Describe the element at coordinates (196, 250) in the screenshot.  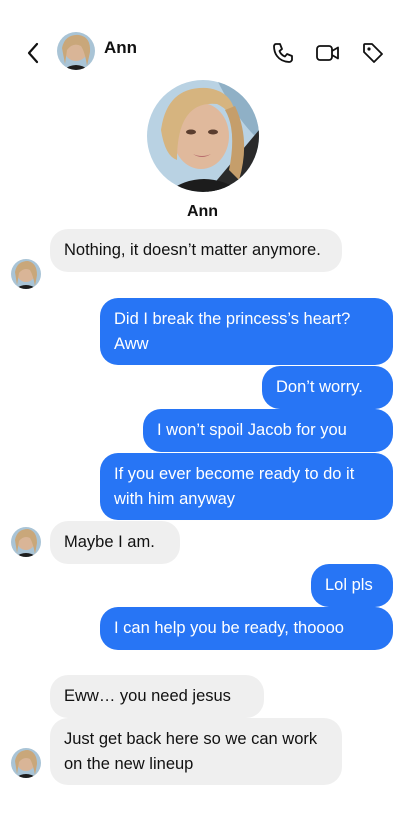
I see `incoming-message-bubble: Nothing, it doesn’t matter anymore.` at that location.